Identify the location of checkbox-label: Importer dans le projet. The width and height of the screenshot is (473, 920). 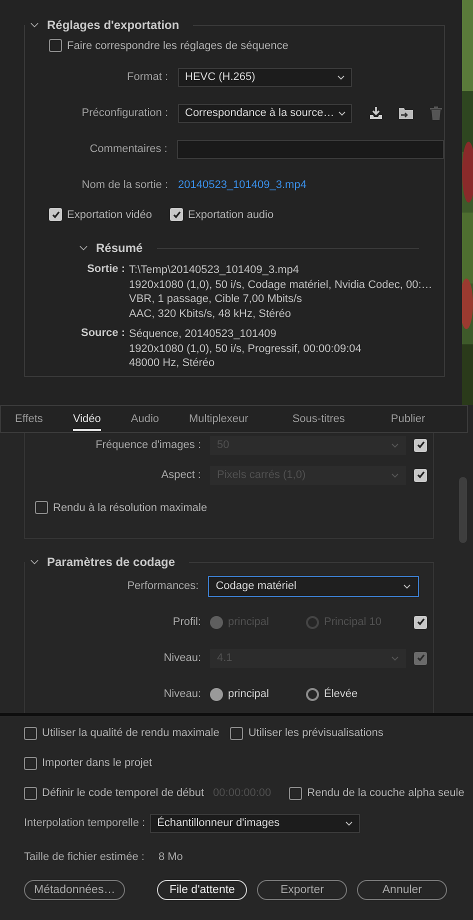
(97, 763).